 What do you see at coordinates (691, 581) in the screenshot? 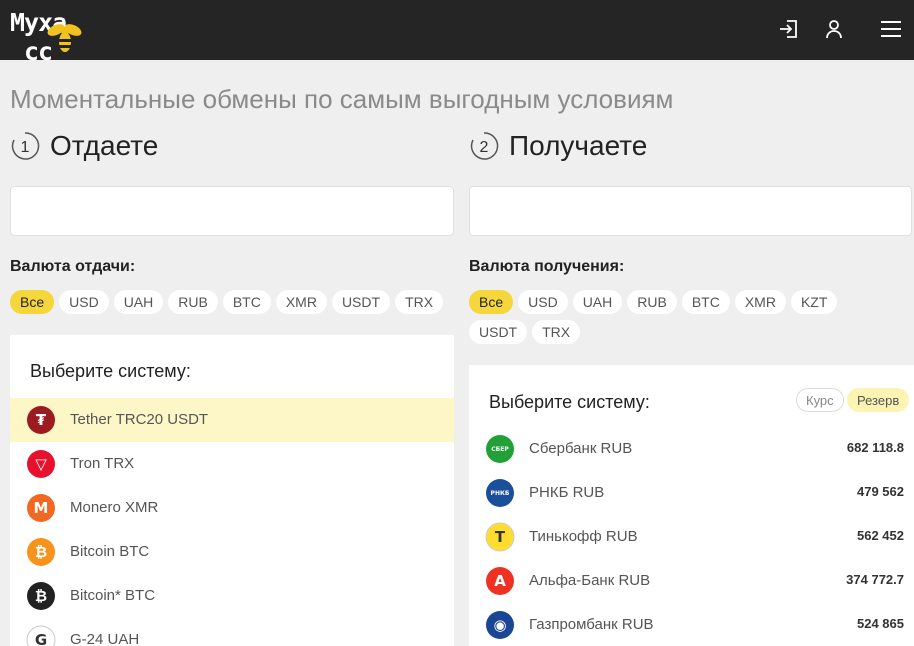
I see `system-row-альфа-банк-rub: А Альфа-Банк RUB 374 772.7` at bounding box center [691, 581].